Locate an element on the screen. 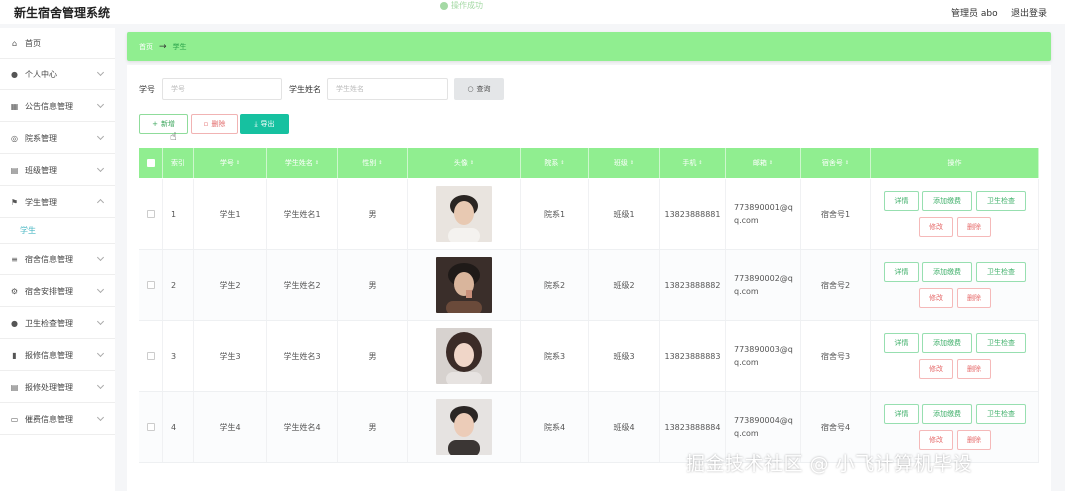  query-button: ○ 查询 is located at coordinates (479, 89).